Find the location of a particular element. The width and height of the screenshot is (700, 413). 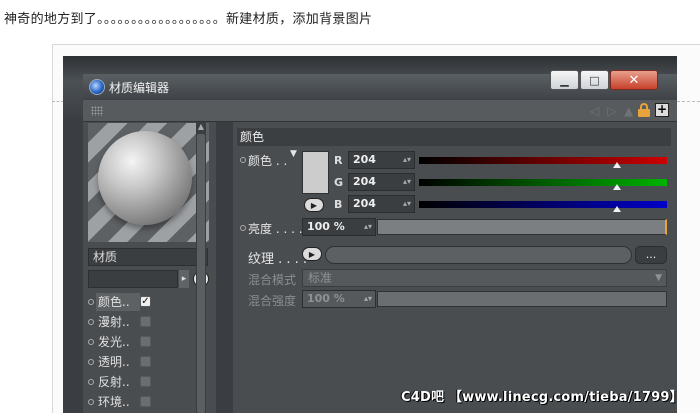

color-label: 颜色 . . is located at coordinates (268, 161).